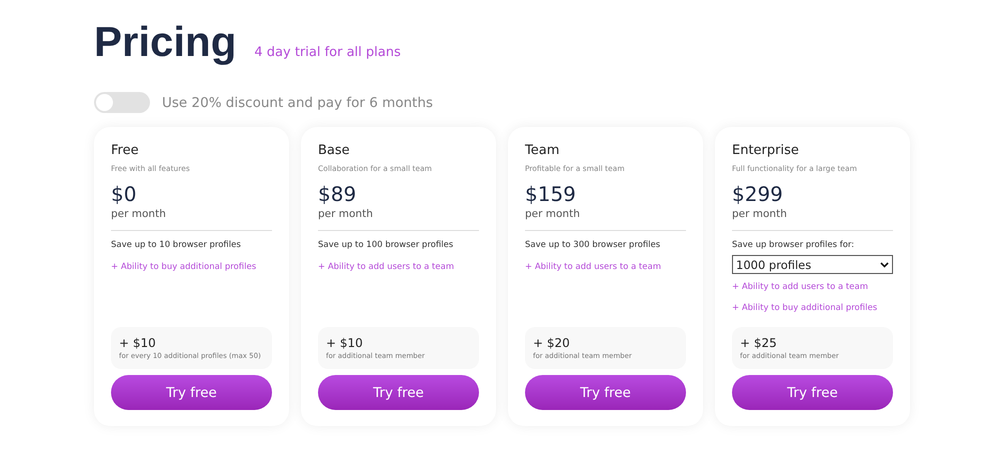 This screenshot has width=1000, height=468. Describe the element at coordinates (334, 150) in the screenshot. I see `plan-name: Base` at that location.